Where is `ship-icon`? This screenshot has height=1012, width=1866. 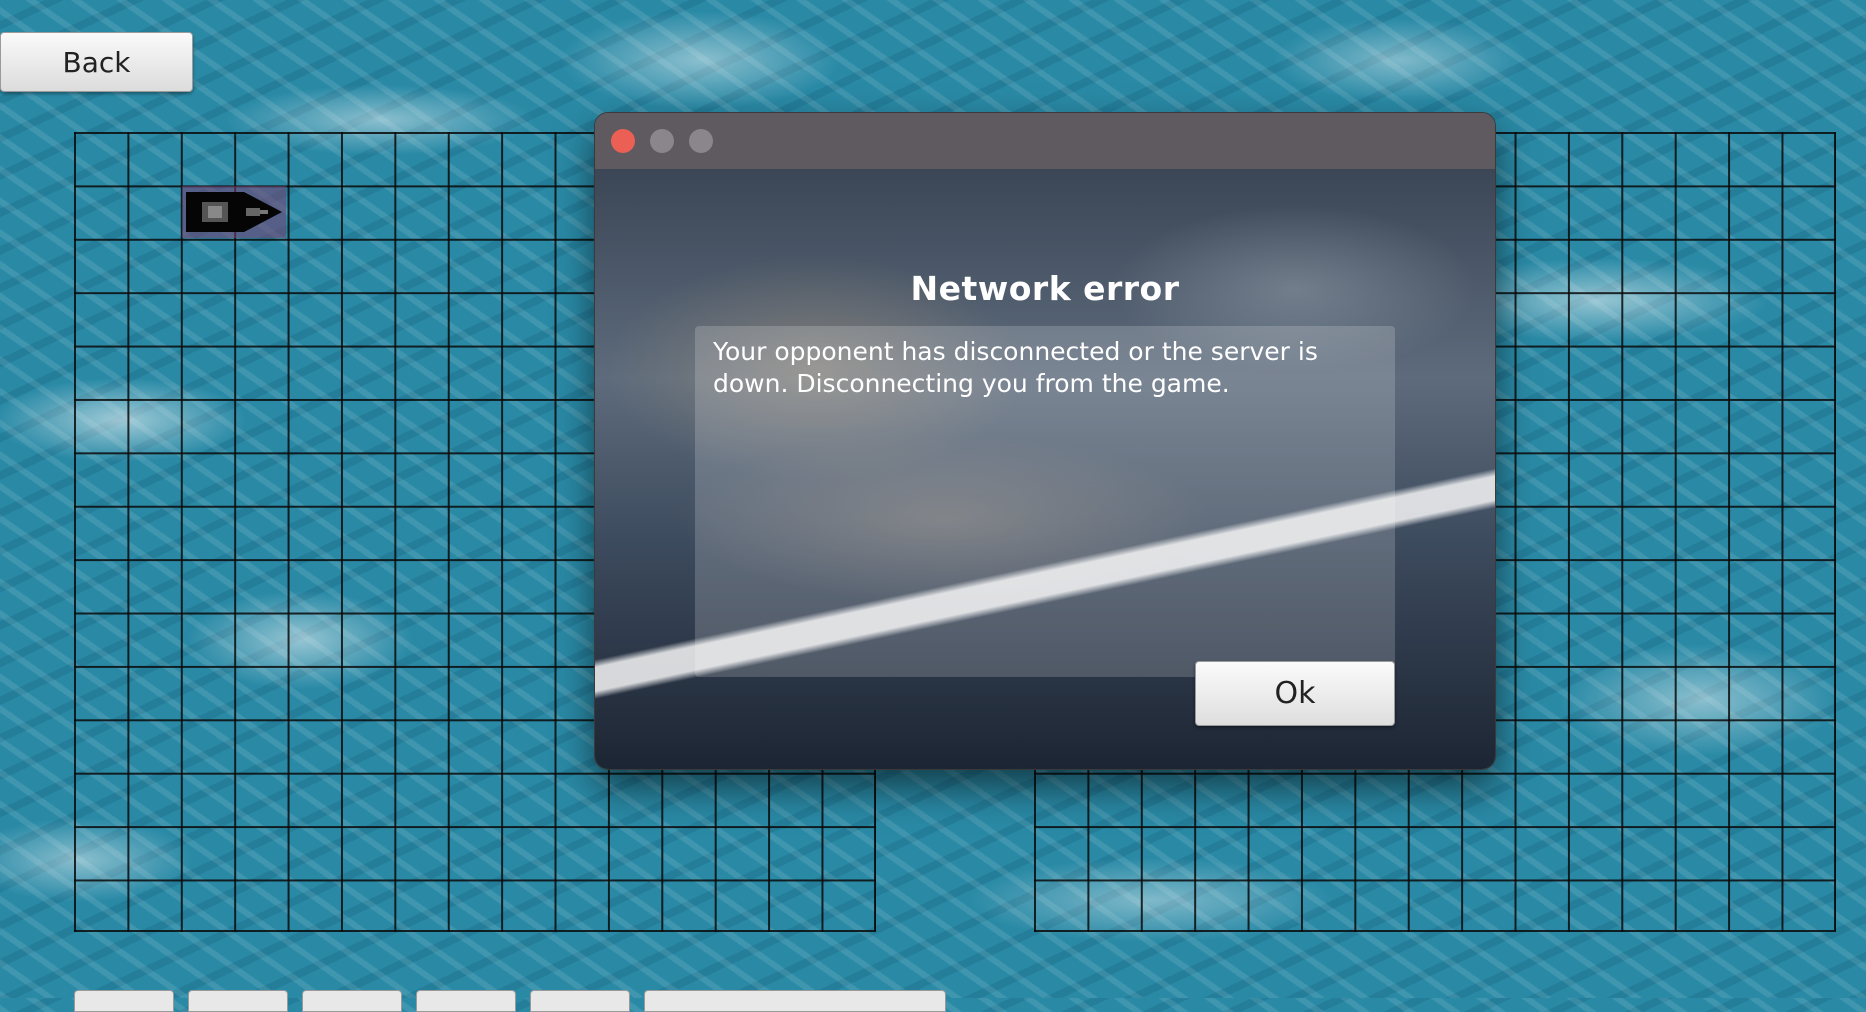
ship-icon is located at coordinates (234, 212).